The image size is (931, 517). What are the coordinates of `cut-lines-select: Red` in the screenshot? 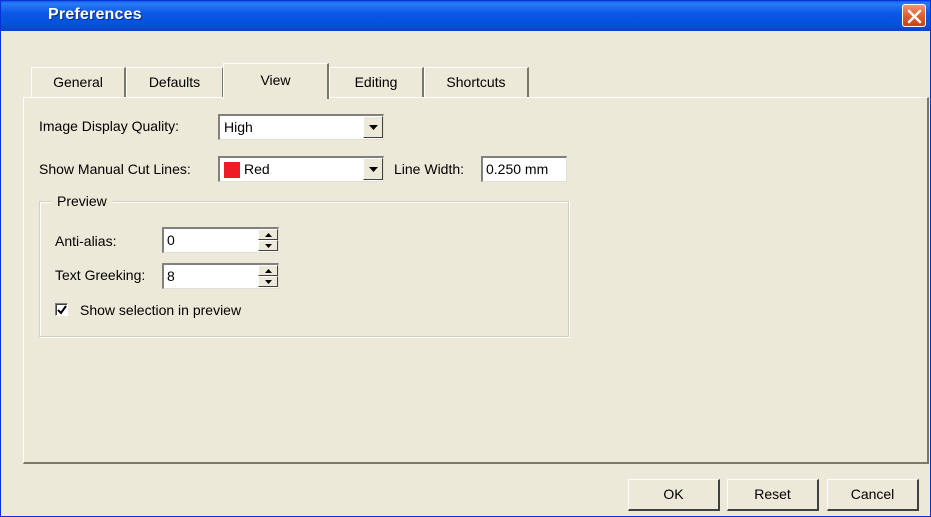 It's located at (301, 169).